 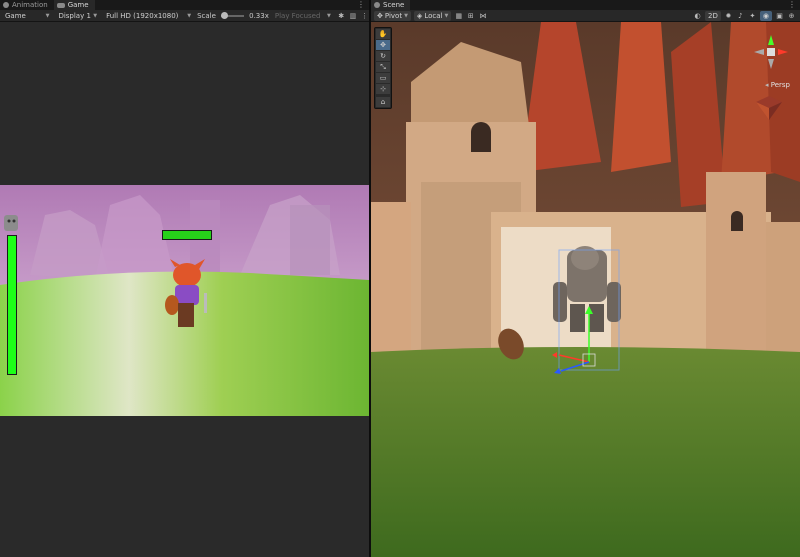 What do you see at coordinates (184, 5) in the screenshot?
I see `left-tab-bar: Animation Game ⋮` at bounding box center [184, 5].